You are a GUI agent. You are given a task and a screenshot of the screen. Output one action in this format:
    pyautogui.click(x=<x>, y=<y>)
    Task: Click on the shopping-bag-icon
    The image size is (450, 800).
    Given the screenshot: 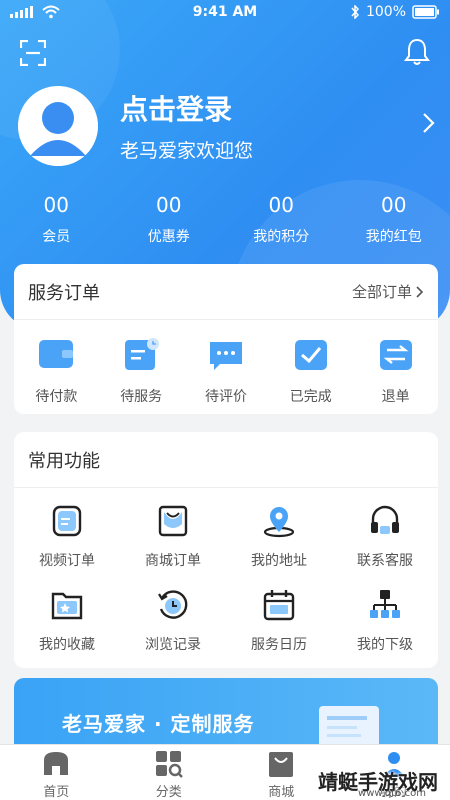 What is the action you would take?
    pyautogui.click(x=173, y=521)
    